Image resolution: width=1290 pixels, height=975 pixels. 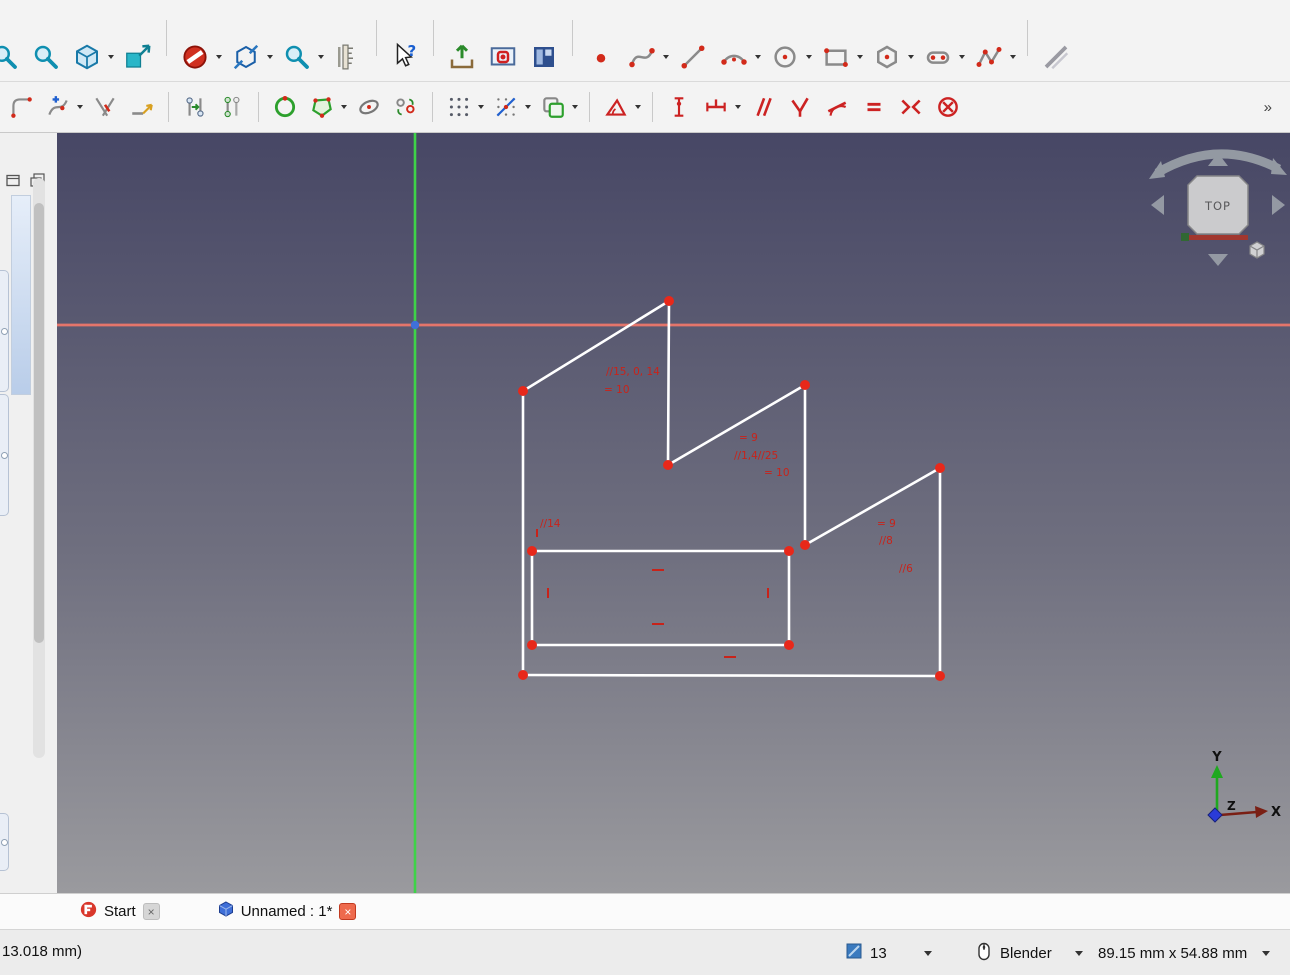 What do you see at coordinates (633, 372) in the screenshot?
I see `constraint-label: //15, 0, 14` at bounding box center [633, 372].